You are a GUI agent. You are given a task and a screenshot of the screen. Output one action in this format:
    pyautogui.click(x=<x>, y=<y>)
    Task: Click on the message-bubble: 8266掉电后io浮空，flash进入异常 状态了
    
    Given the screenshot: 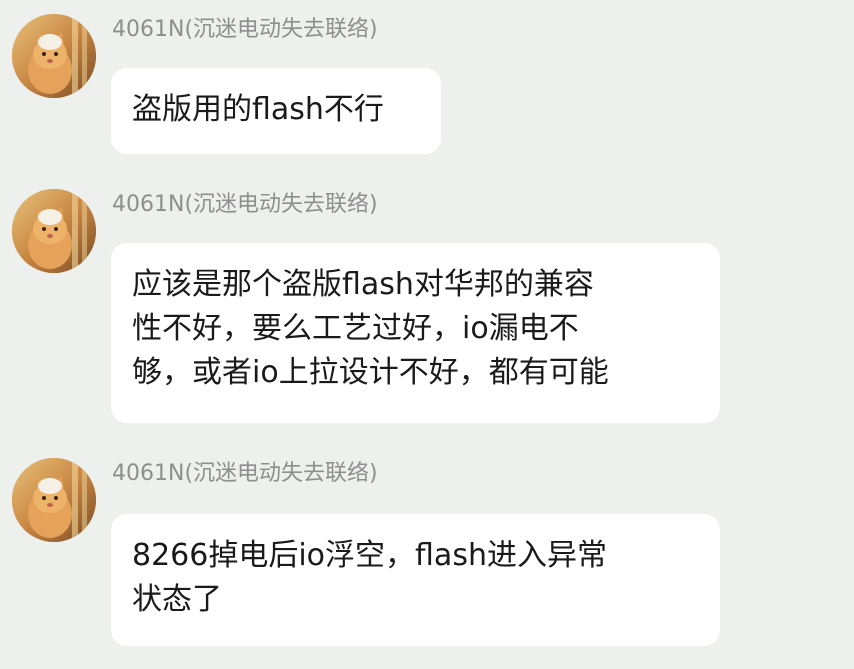 What is the action you would take?
    pyautogui.click(x=415, y=580)
    